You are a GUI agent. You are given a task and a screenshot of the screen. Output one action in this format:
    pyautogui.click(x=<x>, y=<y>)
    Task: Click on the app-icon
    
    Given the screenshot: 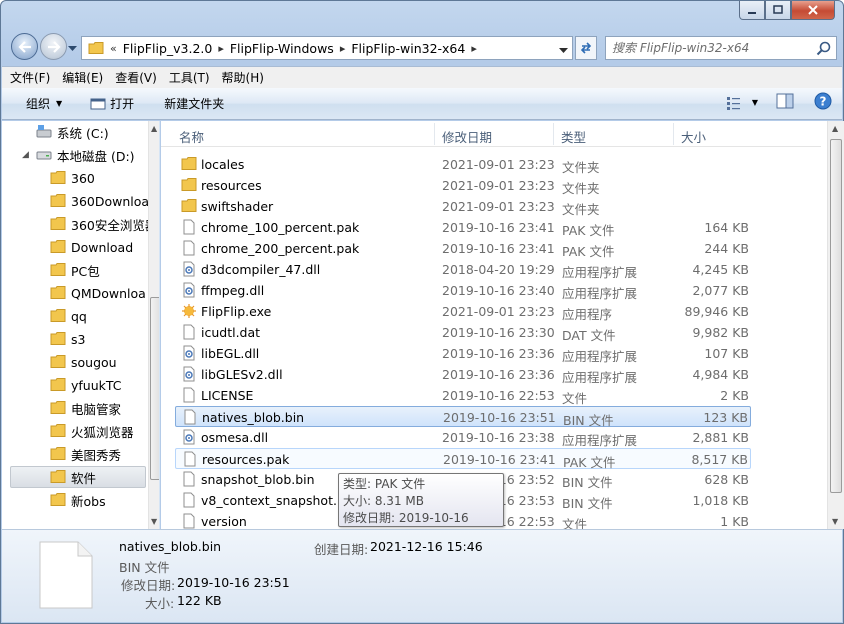 What is the action you would take?
    pyautogui.click(x=189, y=311)
    